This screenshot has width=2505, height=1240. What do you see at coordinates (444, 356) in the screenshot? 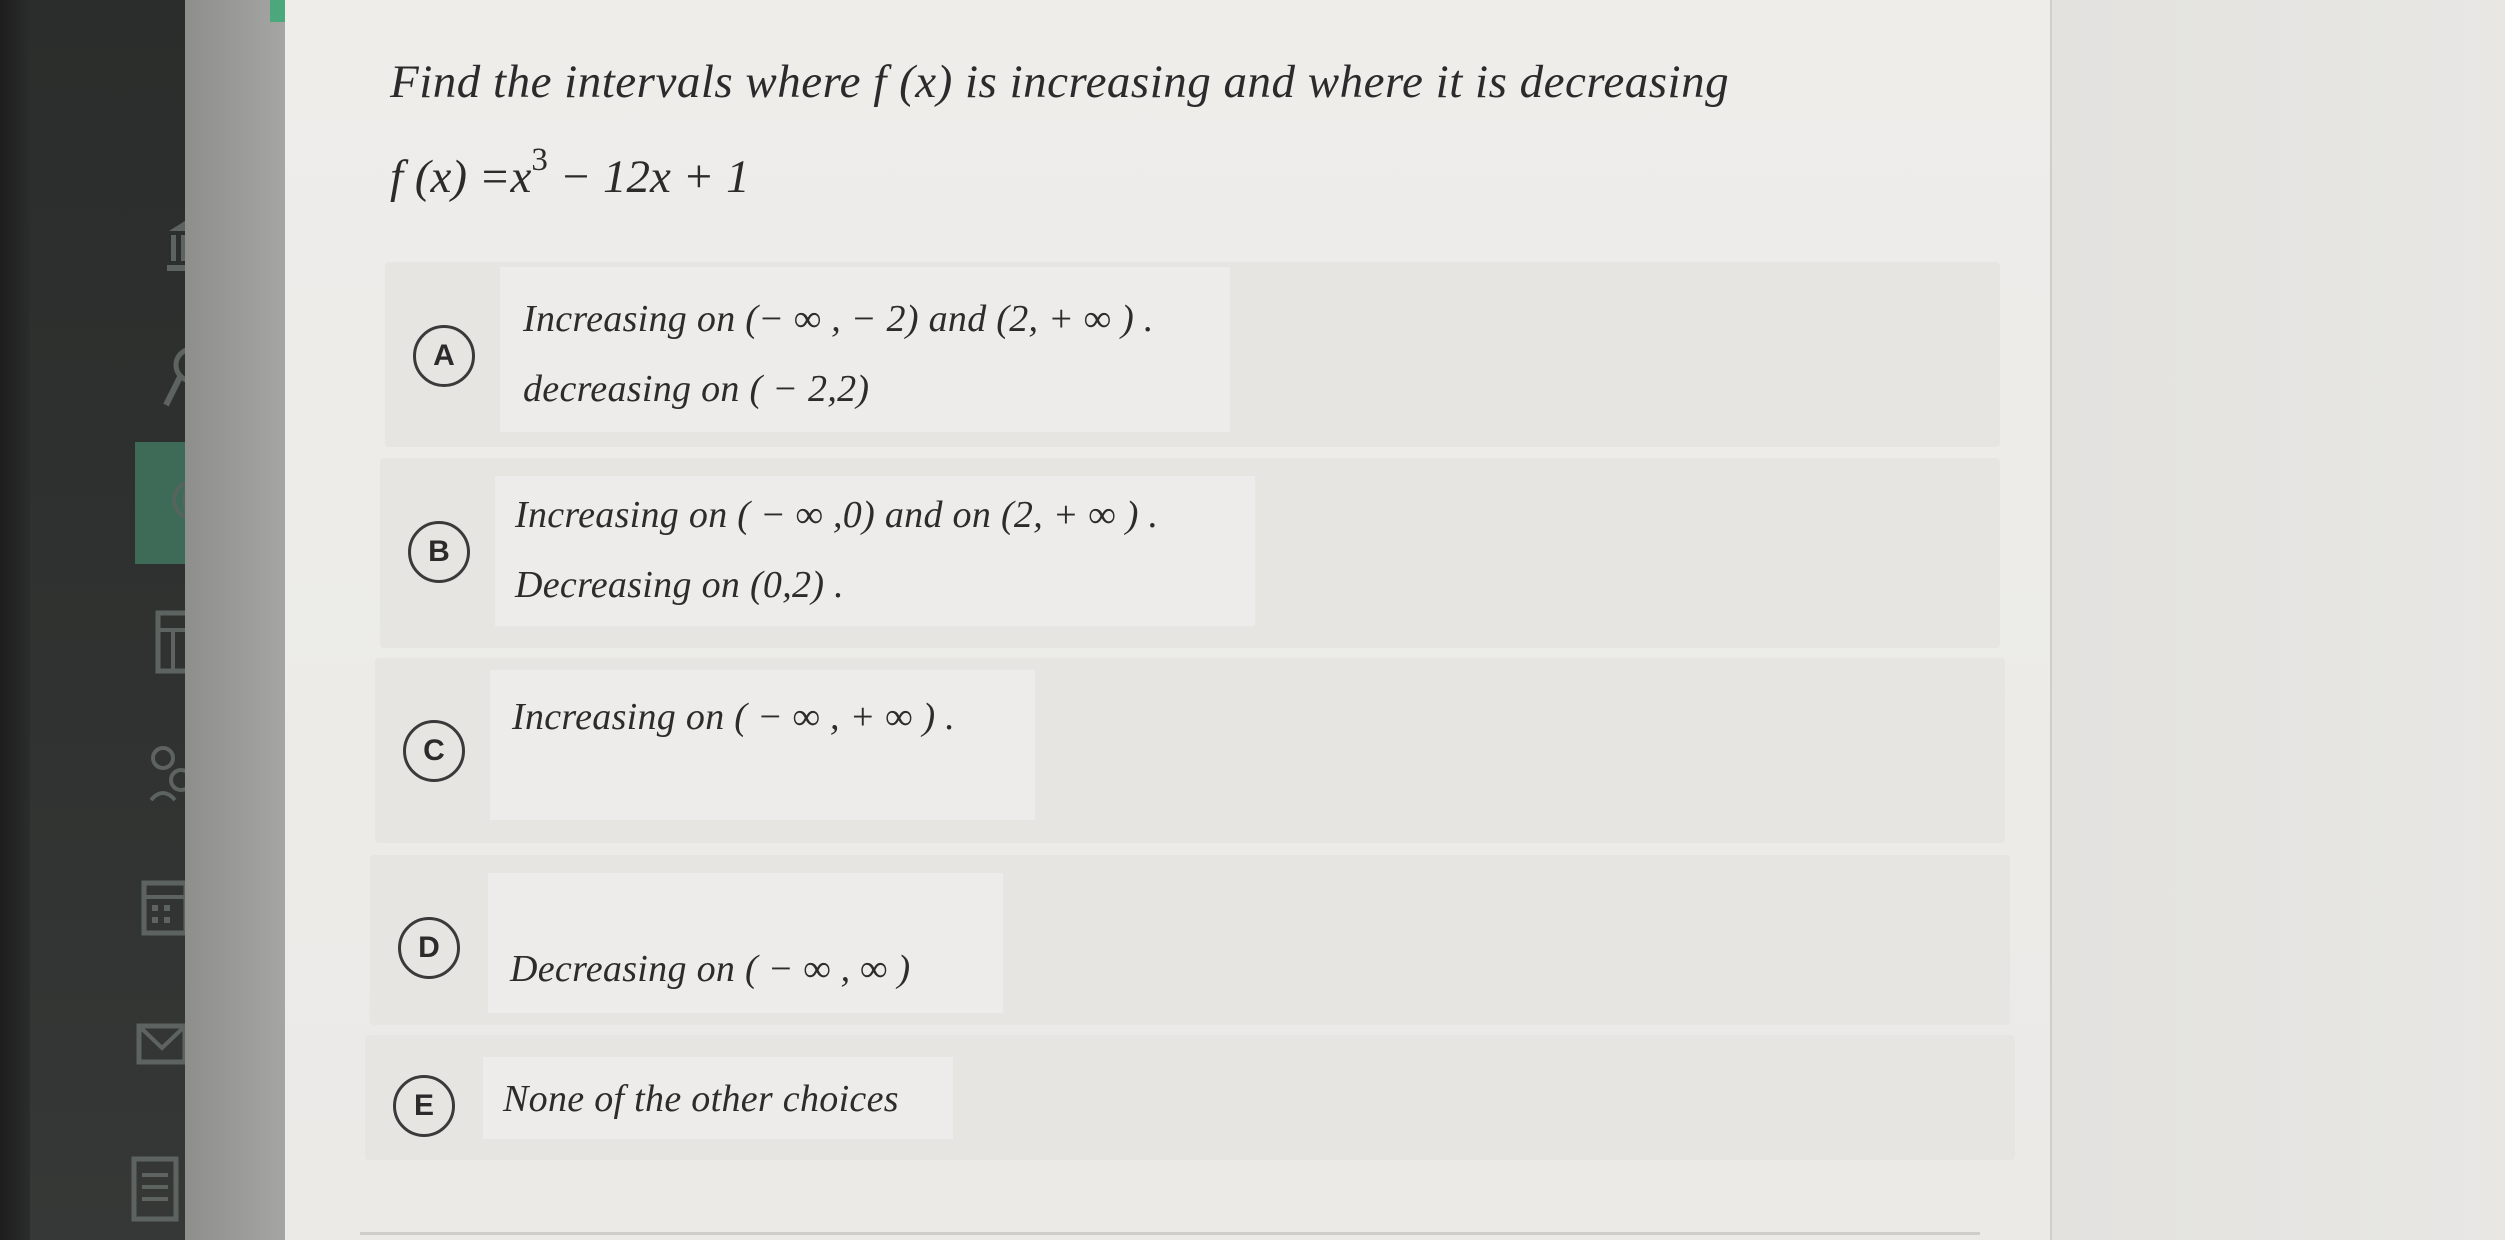
I see `option-a-radio: A` at bounding box center [444, 356].